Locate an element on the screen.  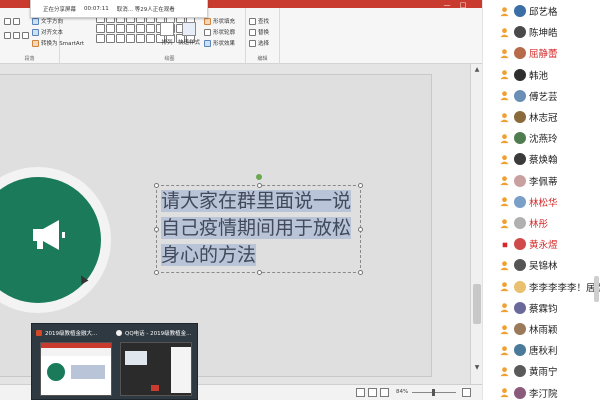
member-row: 屈静蕾 is located at coordinates (541, 53).